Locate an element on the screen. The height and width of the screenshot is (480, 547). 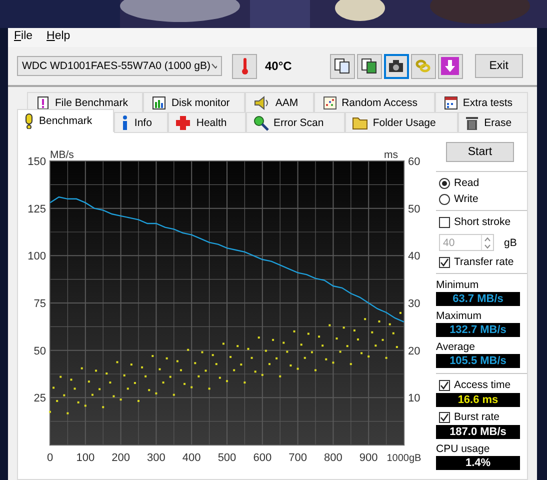
reading-label: Maximum is located at coordinates (459, 316).